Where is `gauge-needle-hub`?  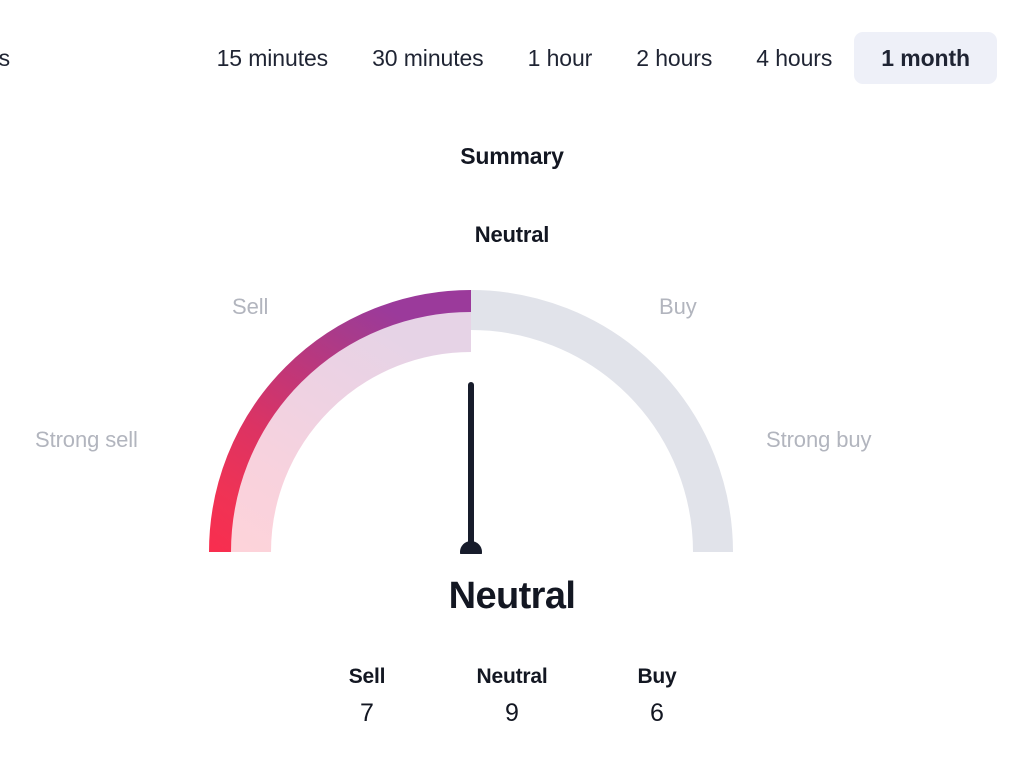 gauge-needle-hub is located at coordinates (471, 547).